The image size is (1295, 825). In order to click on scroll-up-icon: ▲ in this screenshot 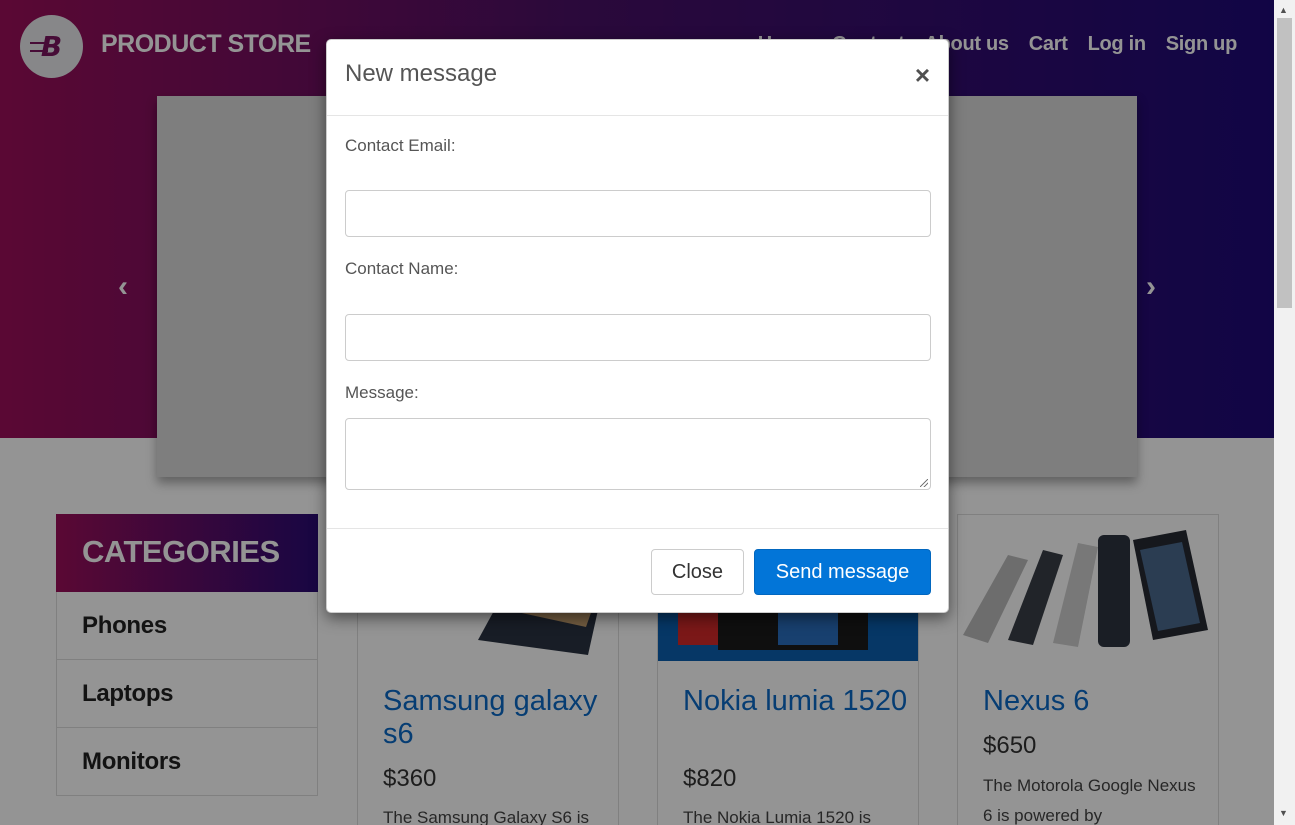, I will do `click(1283, 10)`.